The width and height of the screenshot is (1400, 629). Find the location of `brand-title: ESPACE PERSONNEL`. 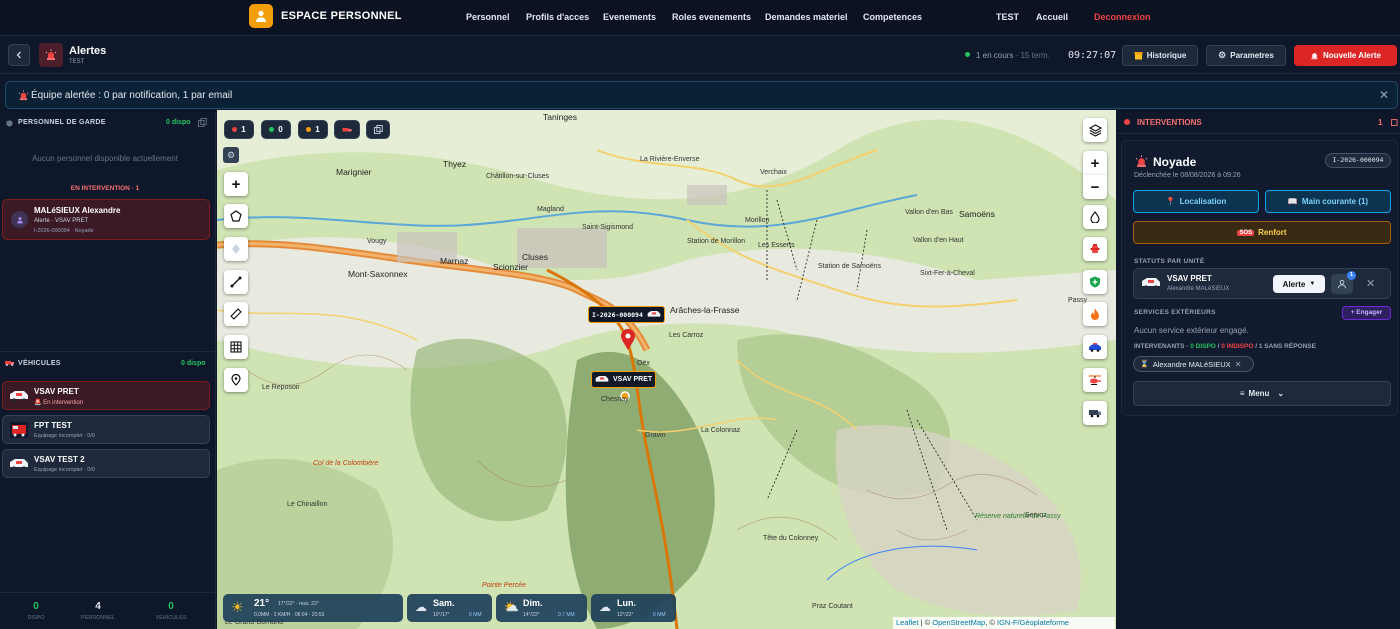

brand-title: ESPACE PERSONNEL is located at coordinates (341, 16).